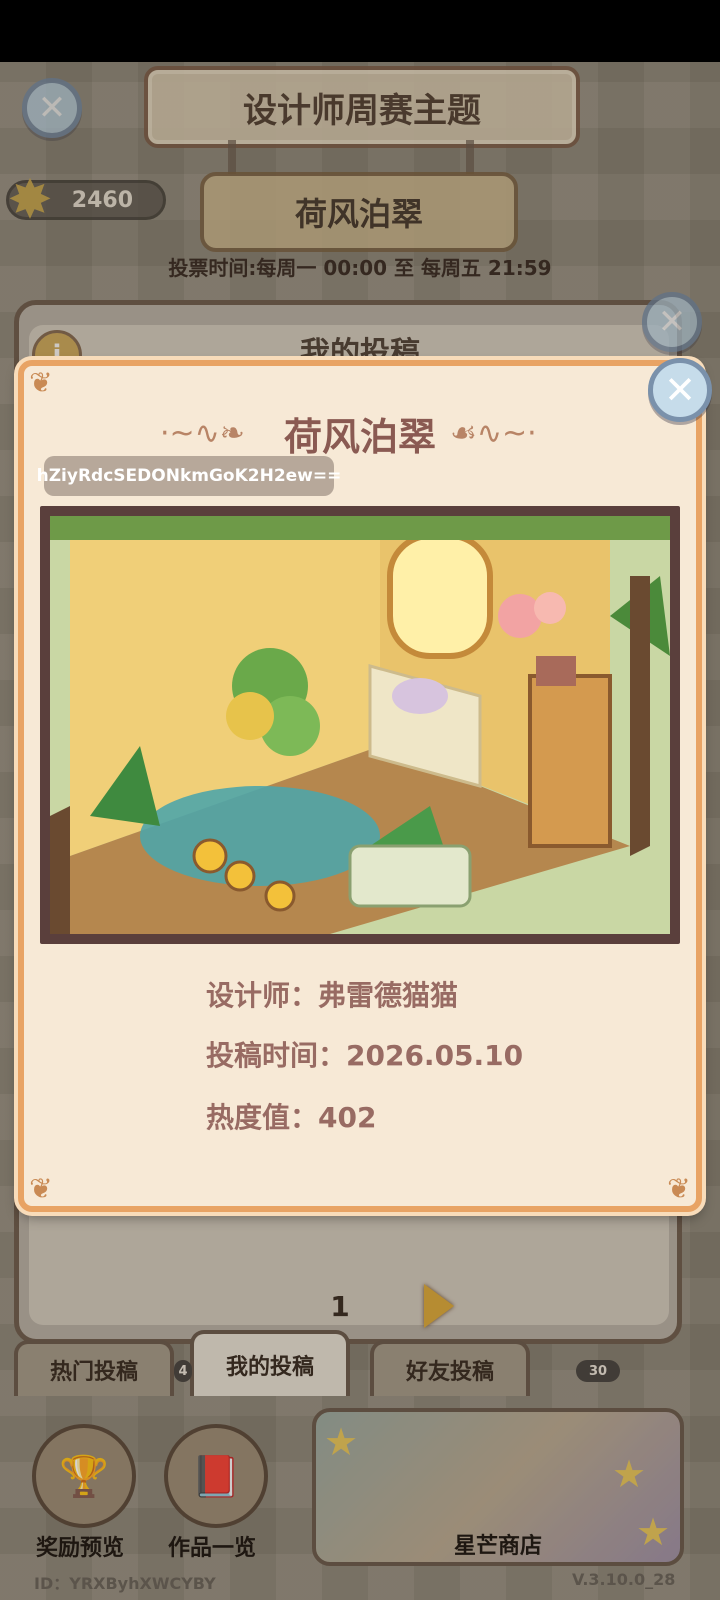  I want to click on designer-line: 设计师：弗雷德猫猫, so click(332, 995).